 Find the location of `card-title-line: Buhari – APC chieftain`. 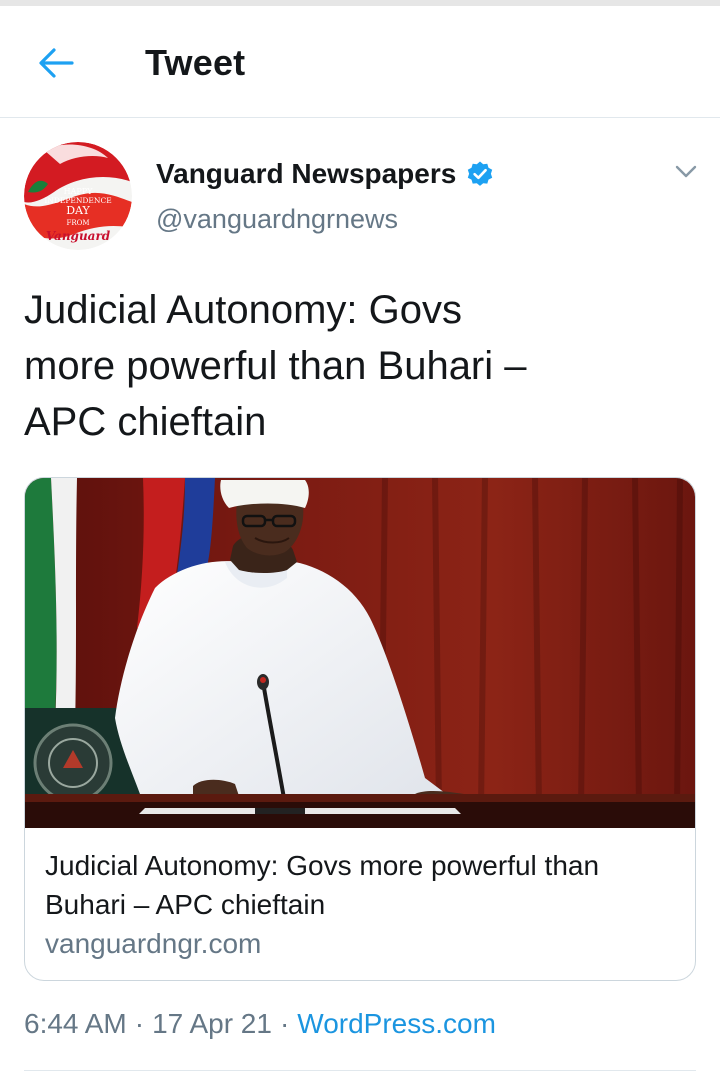

card-title-line: Buhari – APC chieftain is located at coordinates (185, 904).